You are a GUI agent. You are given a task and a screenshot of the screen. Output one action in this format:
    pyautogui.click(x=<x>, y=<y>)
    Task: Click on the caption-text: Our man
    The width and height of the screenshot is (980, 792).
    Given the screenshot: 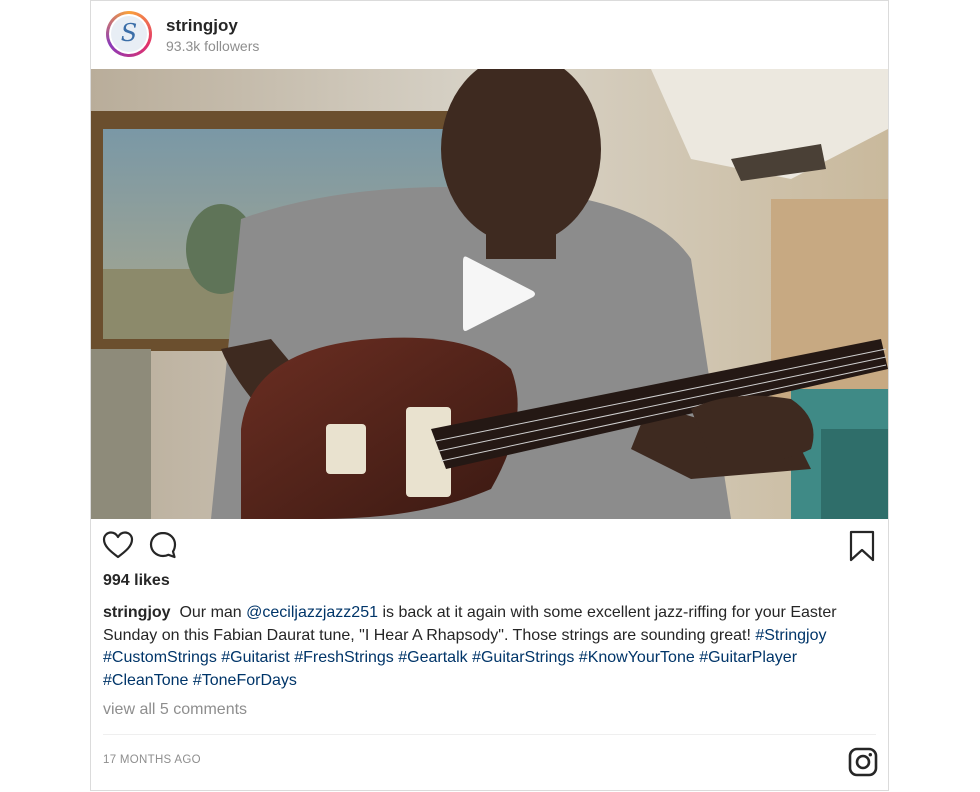 What is the action you would take?
    pyautogui.click(x=213, y=612)
    